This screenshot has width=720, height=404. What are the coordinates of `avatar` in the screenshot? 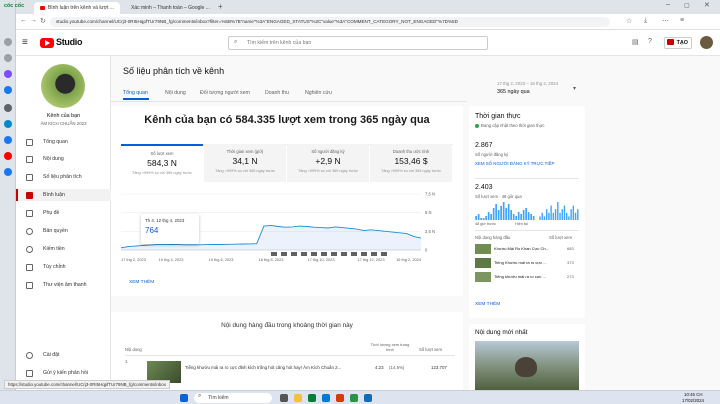 It's located at (706, 42).